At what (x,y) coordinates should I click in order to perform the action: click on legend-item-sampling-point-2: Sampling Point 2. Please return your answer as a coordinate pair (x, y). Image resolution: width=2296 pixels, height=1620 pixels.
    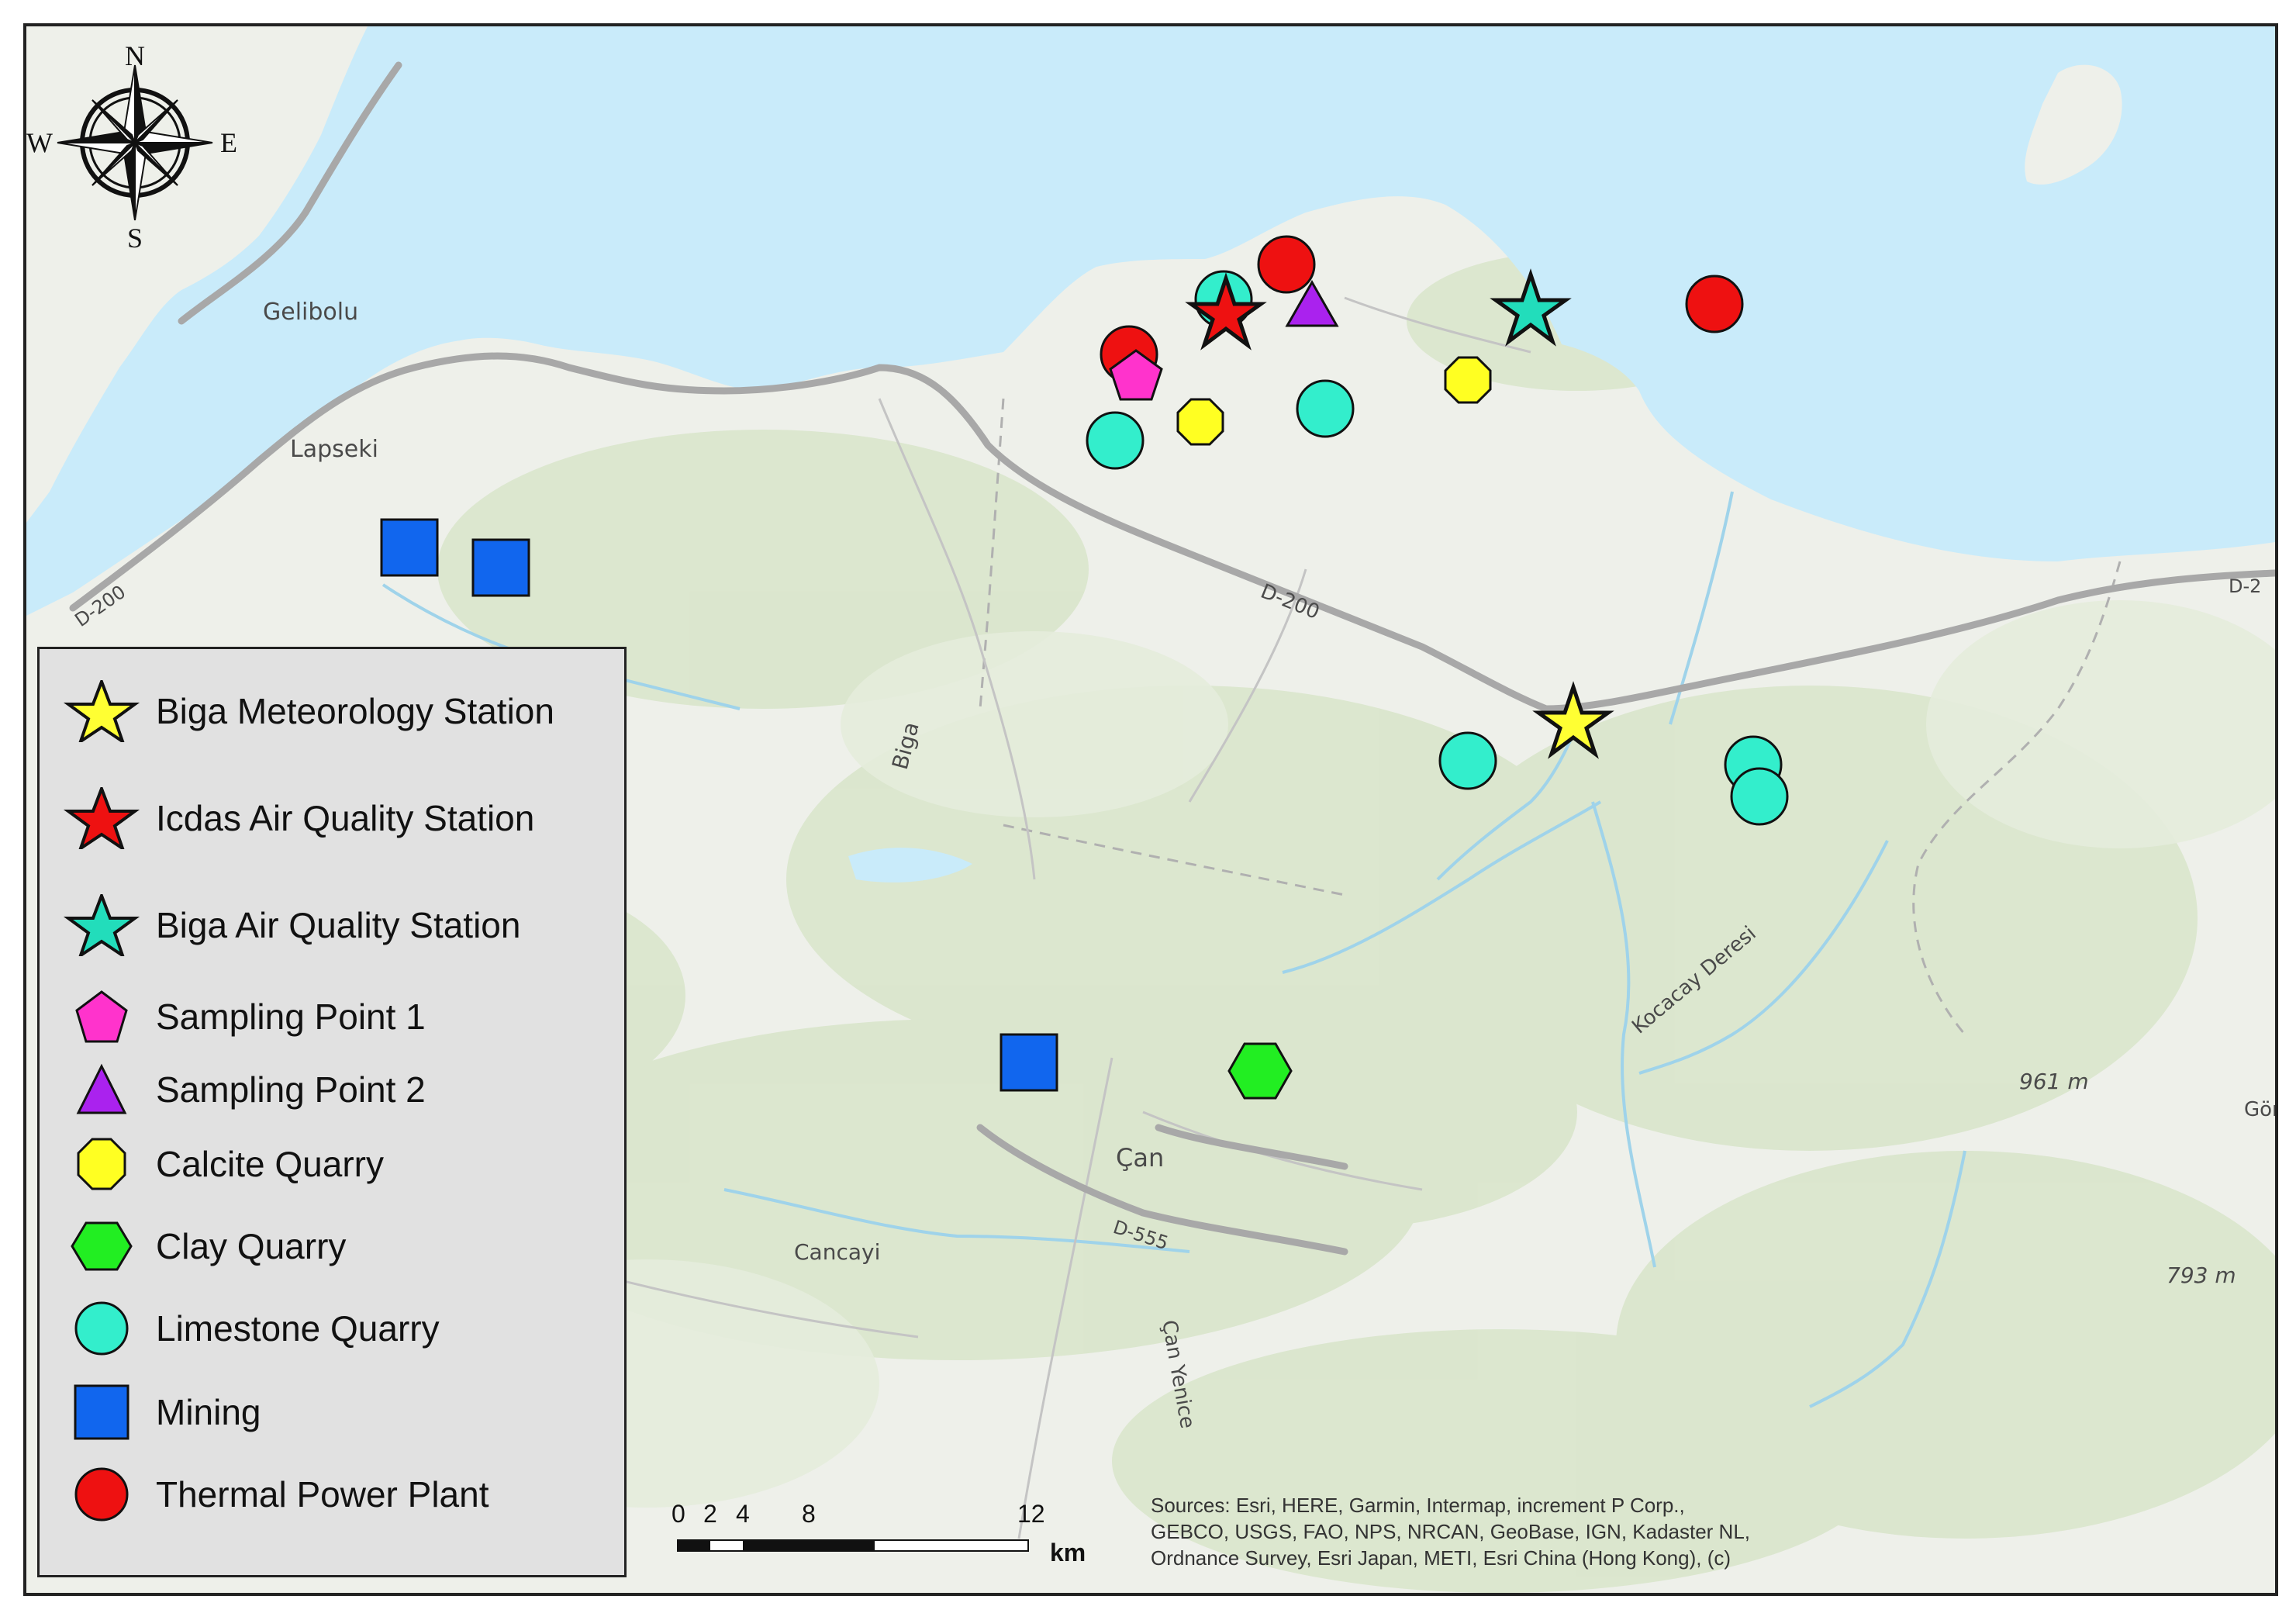
    Looking at the image, I should click on (334, 1090).